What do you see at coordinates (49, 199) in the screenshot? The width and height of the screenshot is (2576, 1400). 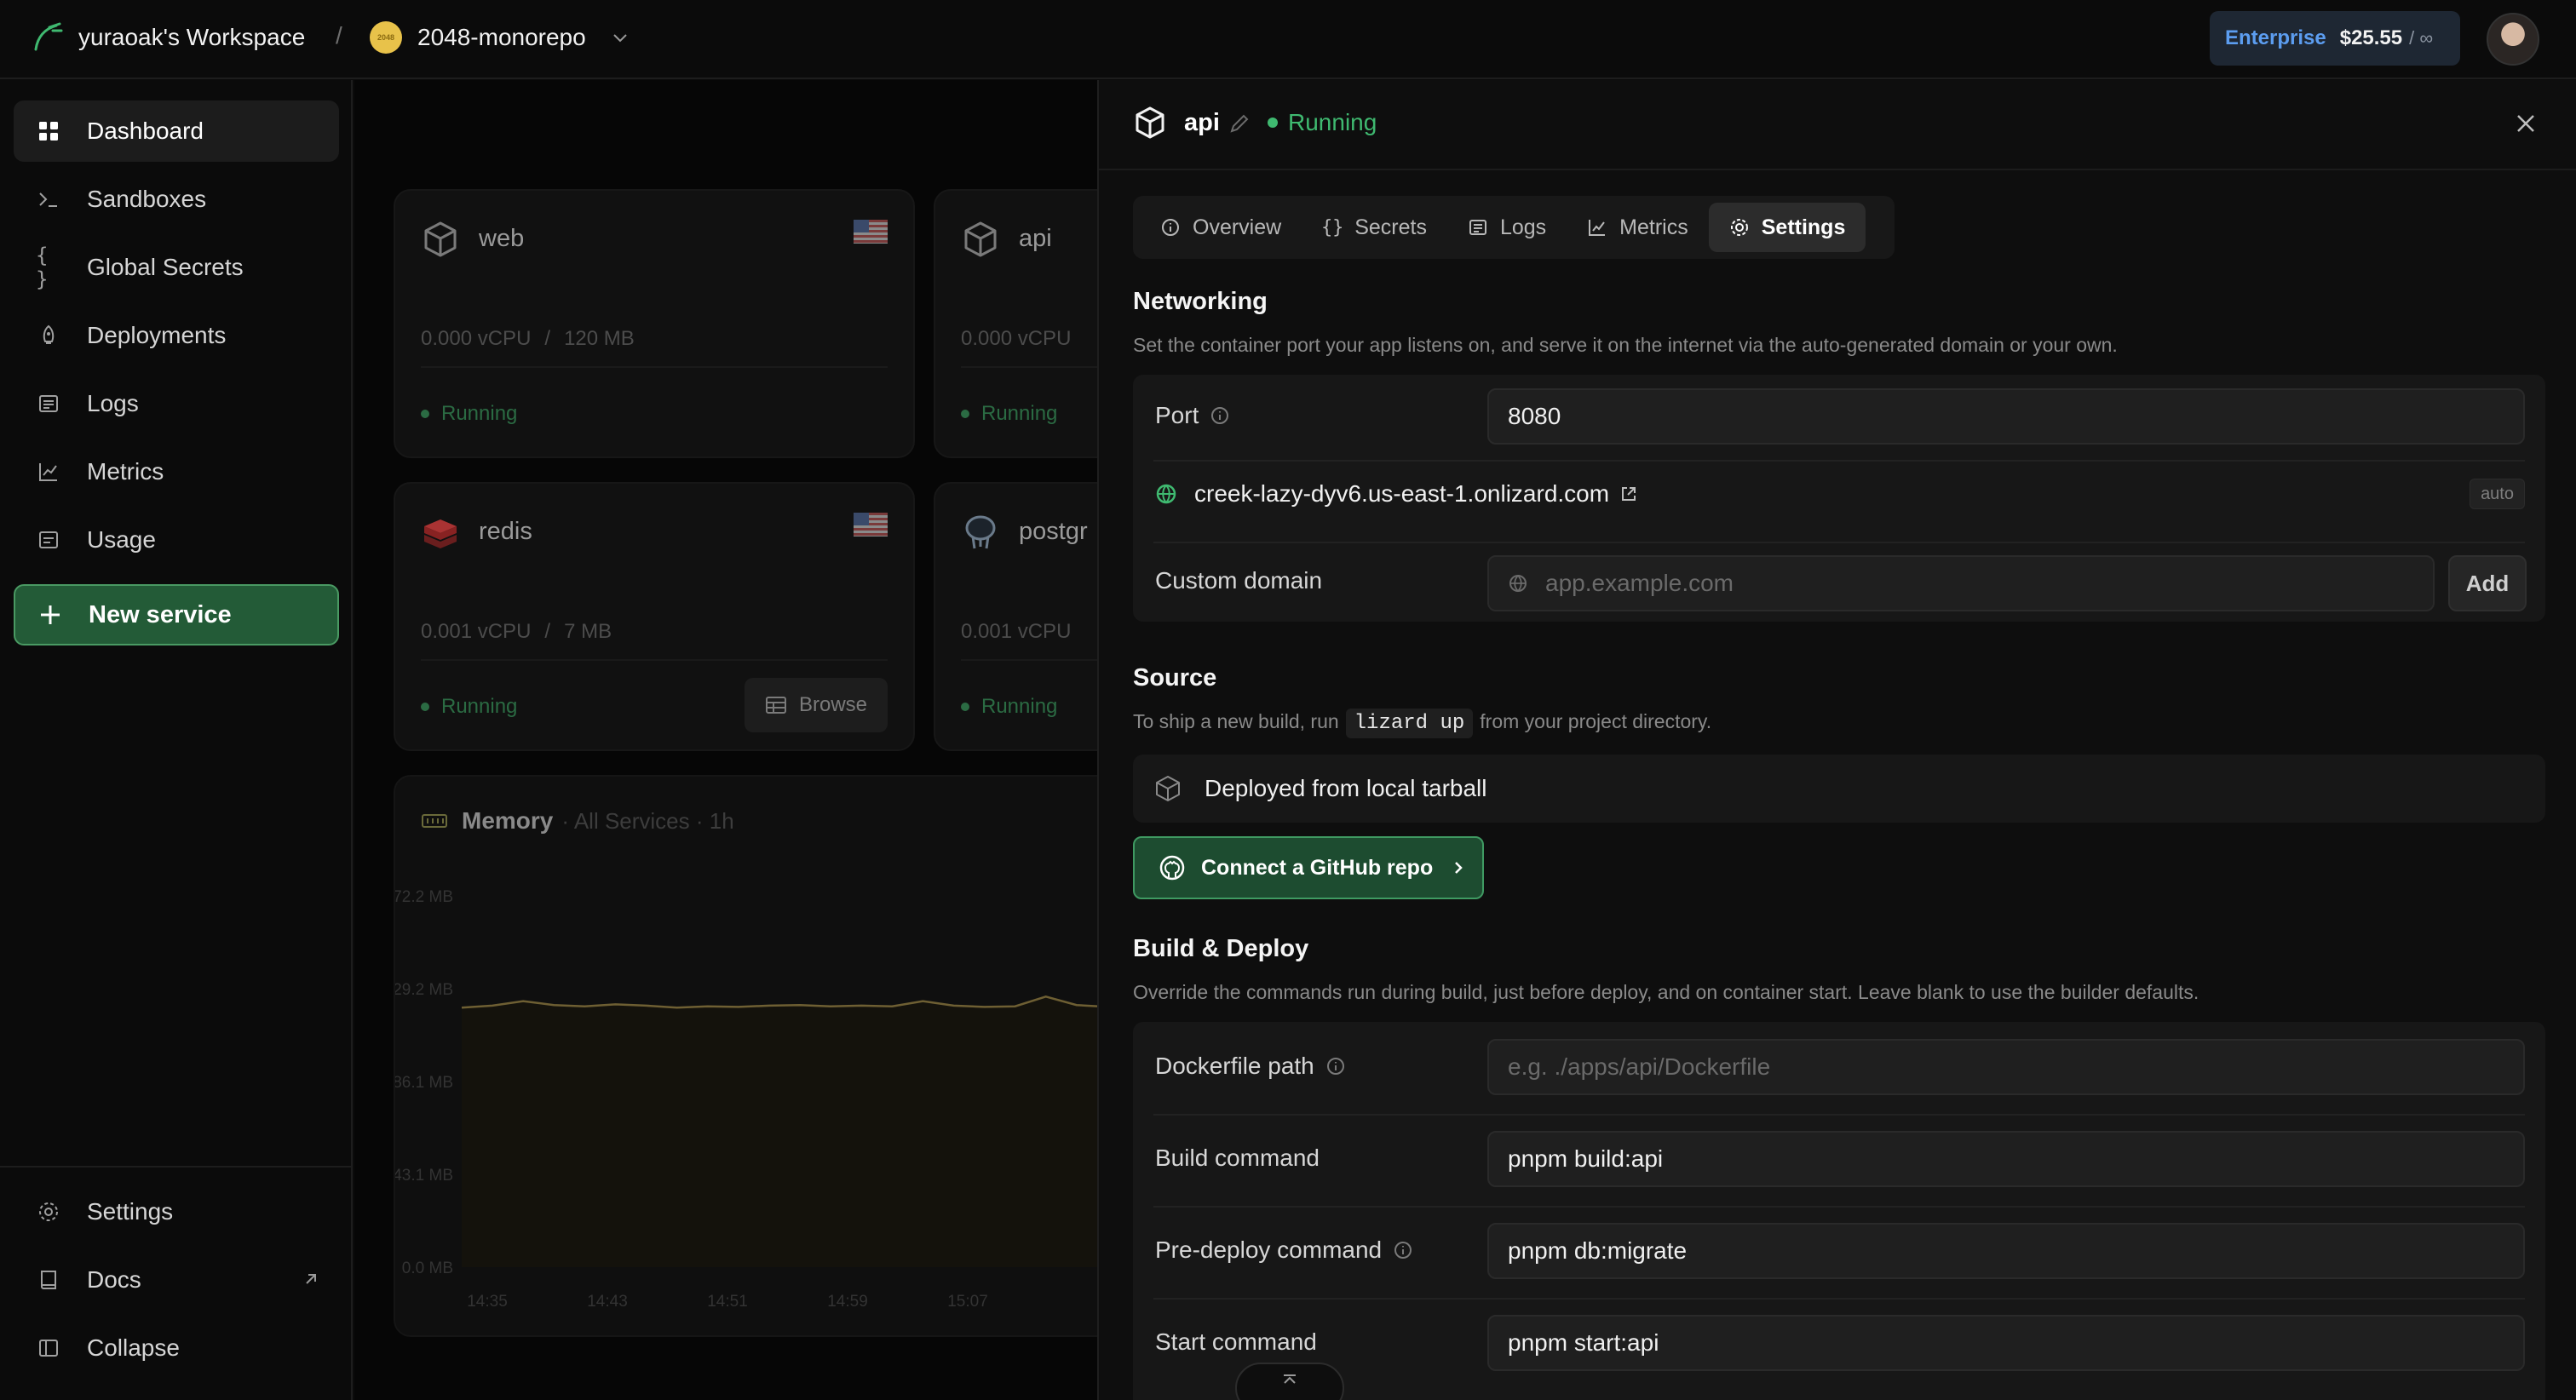 I see `terminal-icon` at bounding box center [49, 199].